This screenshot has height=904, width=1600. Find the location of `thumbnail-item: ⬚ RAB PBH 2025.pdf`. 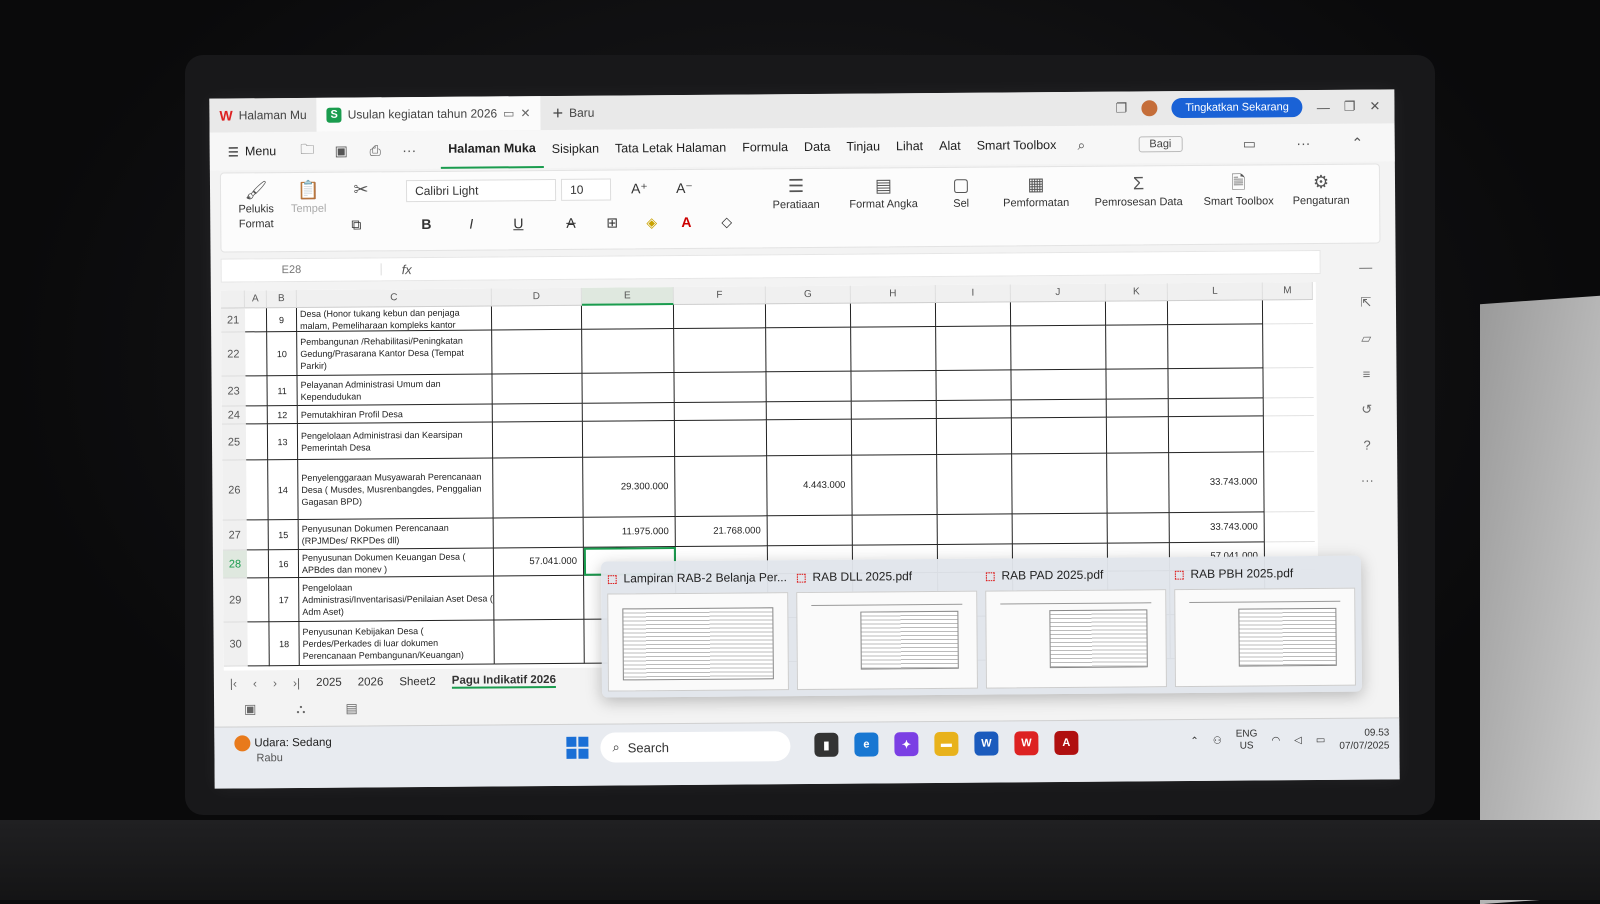

thumbnail-item: ⬚ RAB PBH 2025.pdf is located at coordinates (1265, 625).